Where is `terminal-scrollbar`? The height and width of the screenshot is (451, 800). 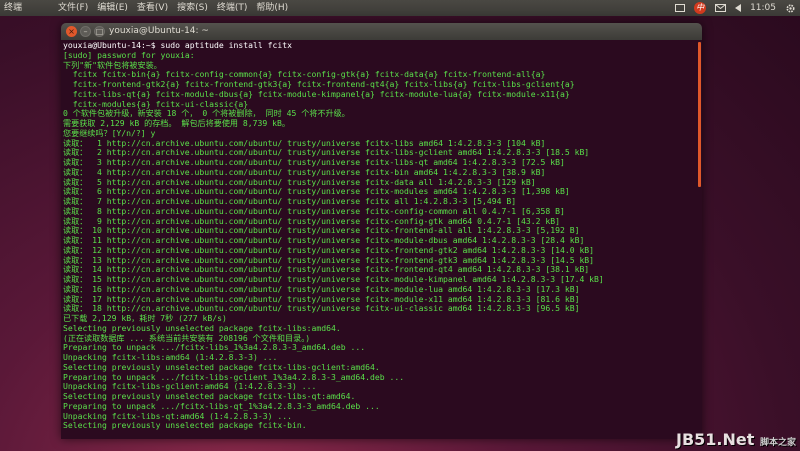
terminal-scrollbar is located at coordinates (699, 114).